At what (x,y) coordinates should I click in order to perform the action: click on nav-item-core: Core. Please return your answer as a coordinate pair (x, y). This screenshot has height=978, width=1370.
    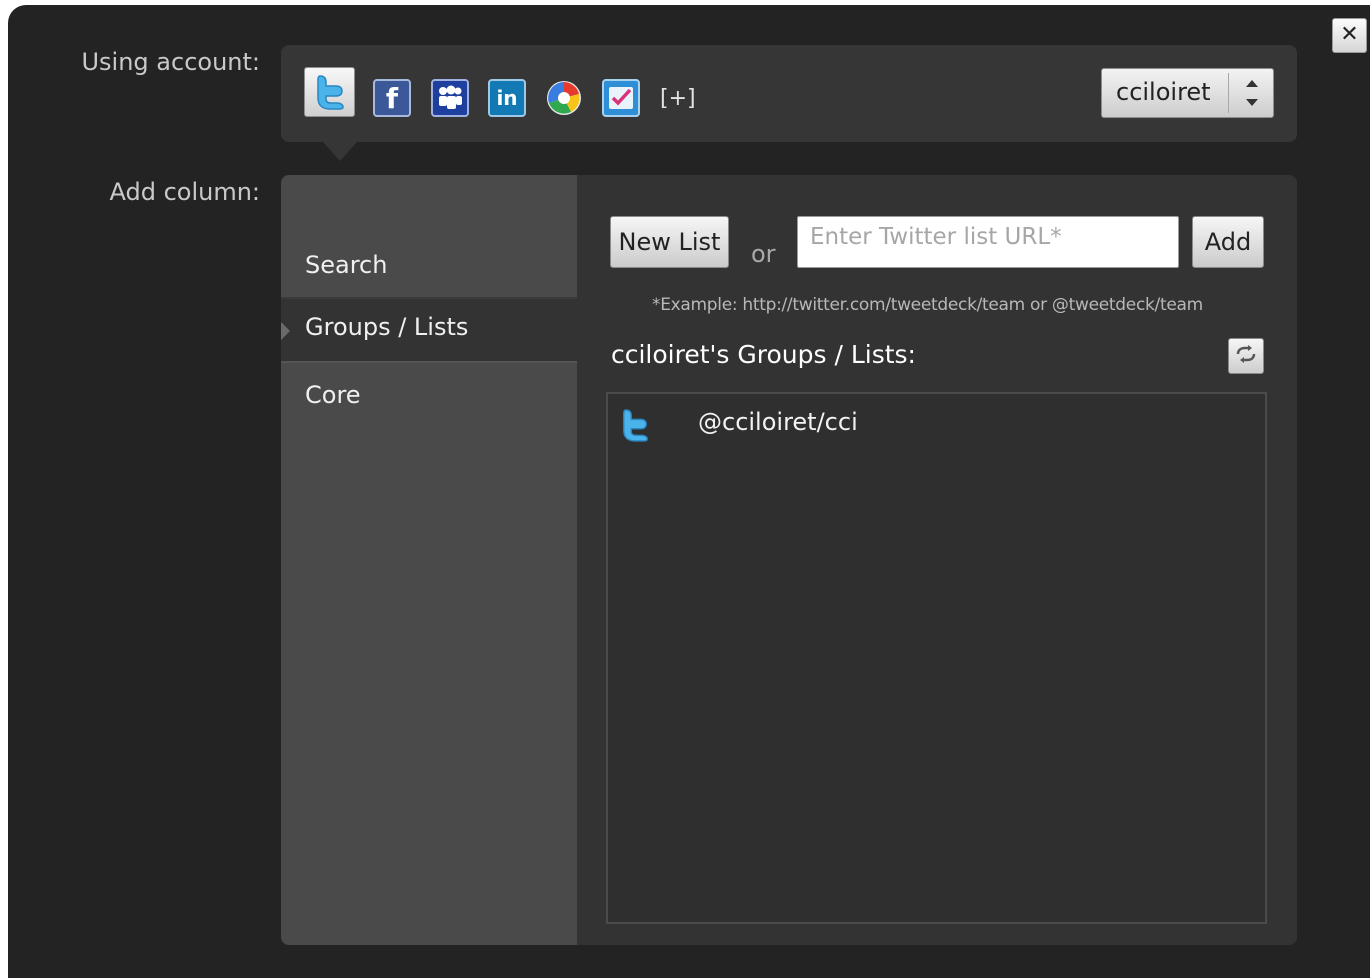
    Looking at the image, I should click on (429, 397).